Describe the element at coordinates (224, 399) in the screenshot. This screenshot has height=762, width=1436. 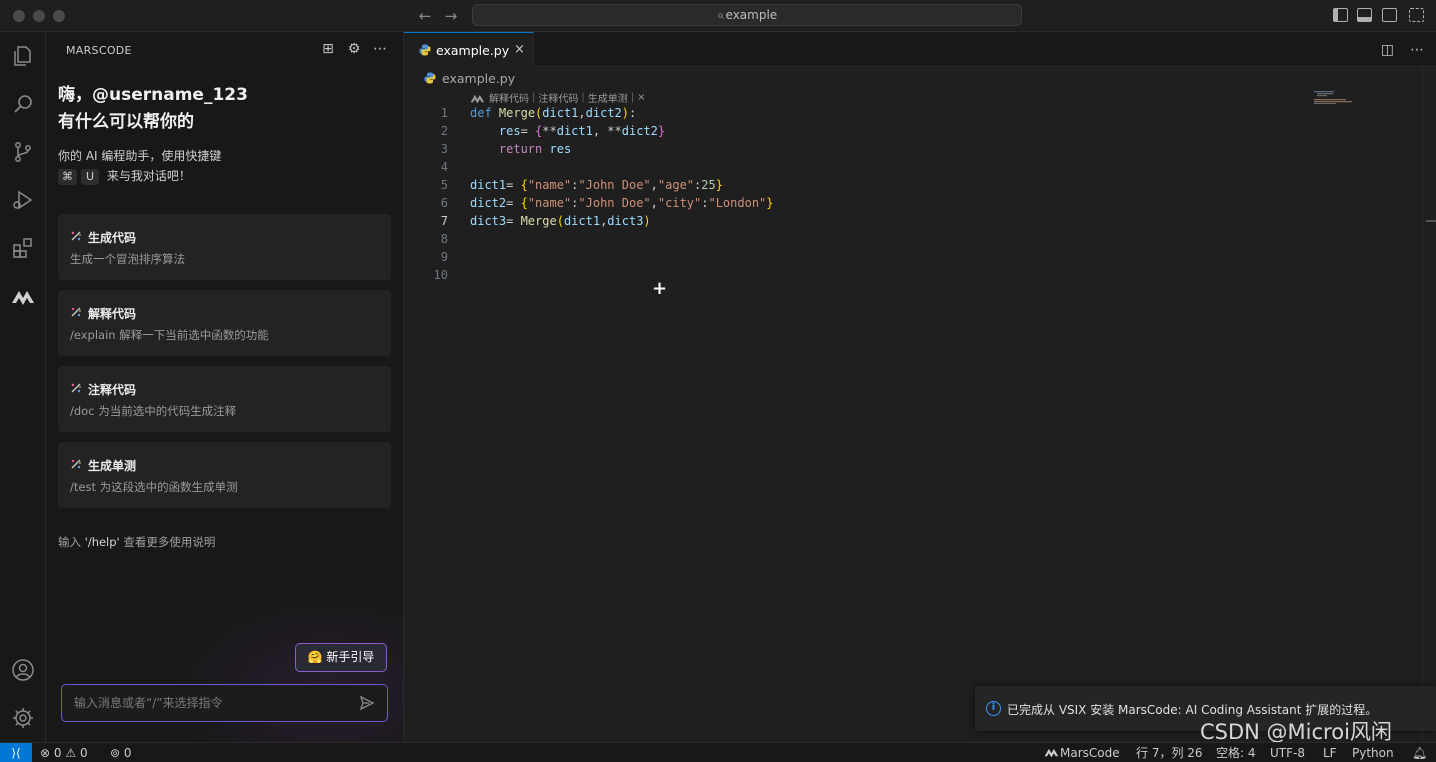
I see `card-comment-code: 注释代码 /doc 为当前选中的代码生成注释` at that location.